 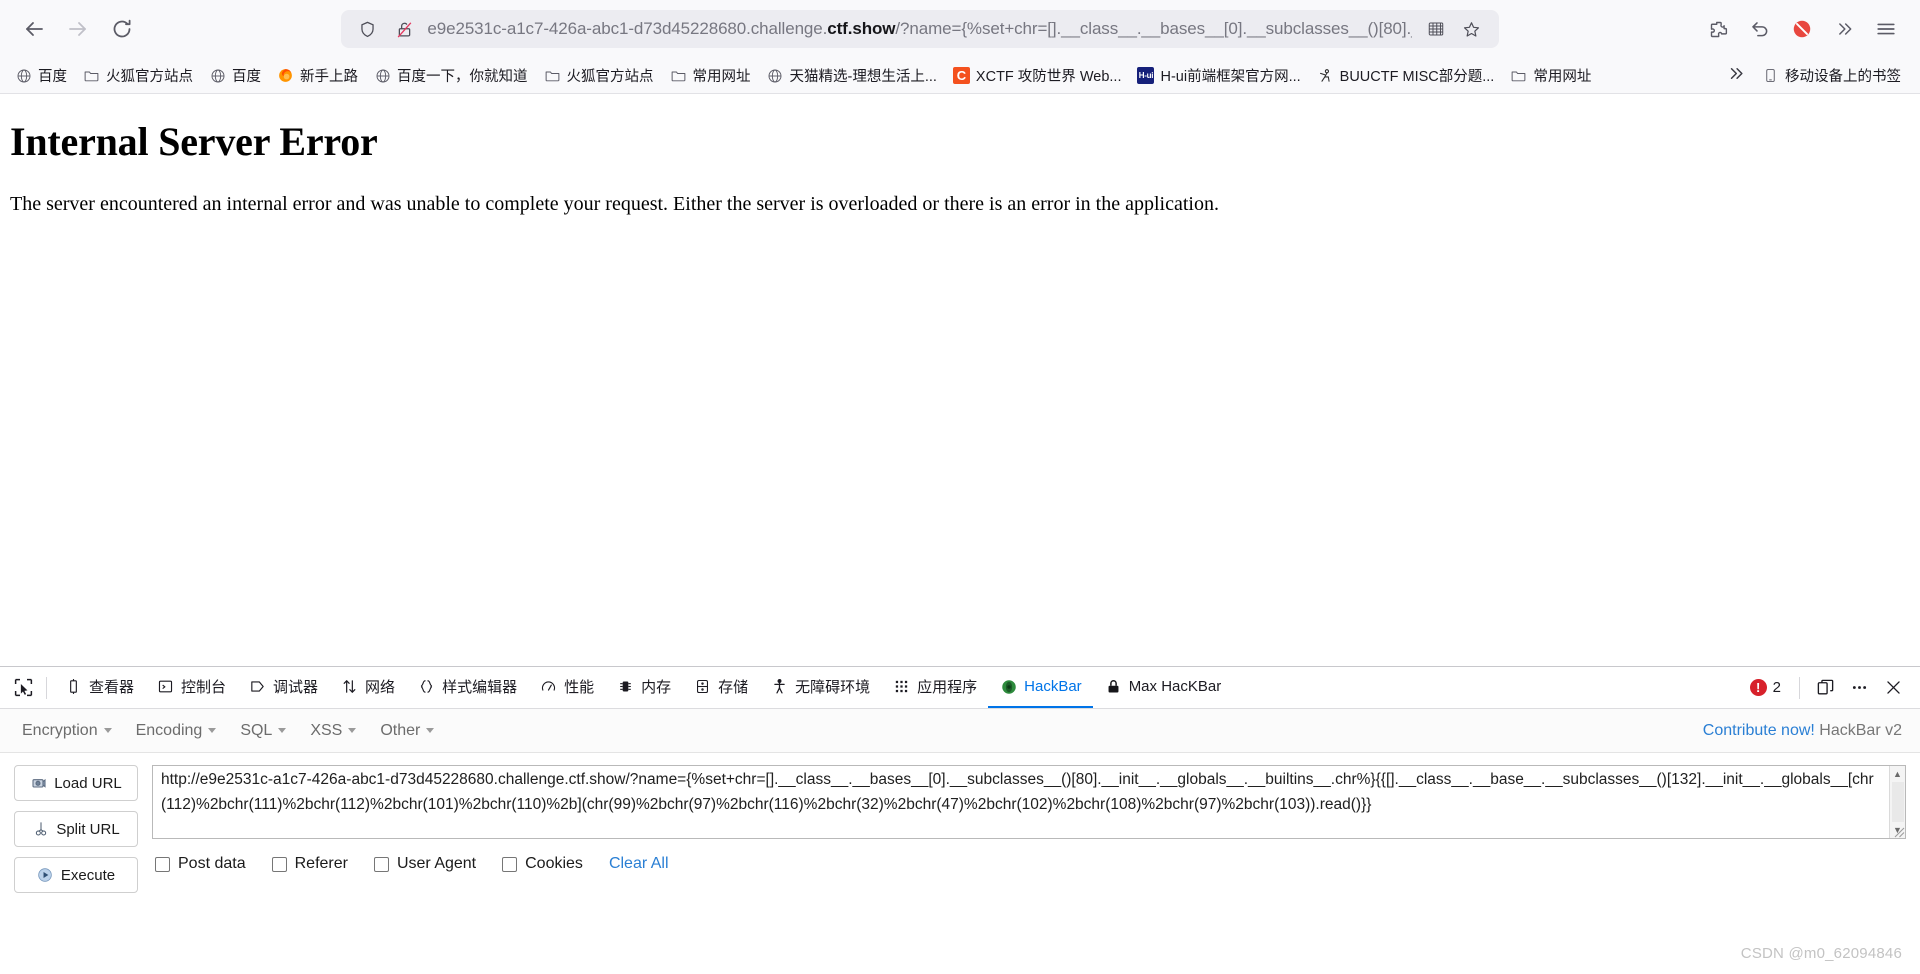 What do you see at coordinates (1821, 953) in the screenshot?
I see `watermark: CSDN @m0_62094846` at bounding box center [1821, 953].